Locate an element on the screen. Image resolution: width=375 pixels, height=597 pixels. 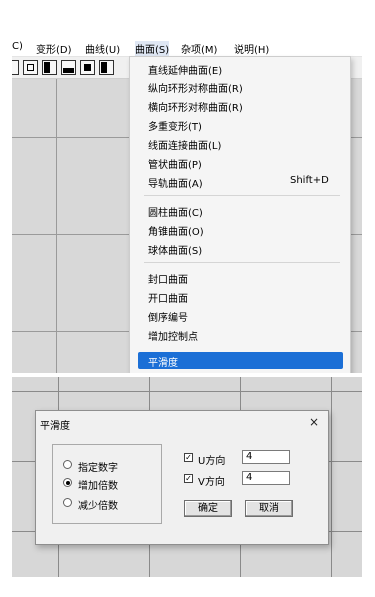
ok-button: 确定 is located at coordinates (208, 508).